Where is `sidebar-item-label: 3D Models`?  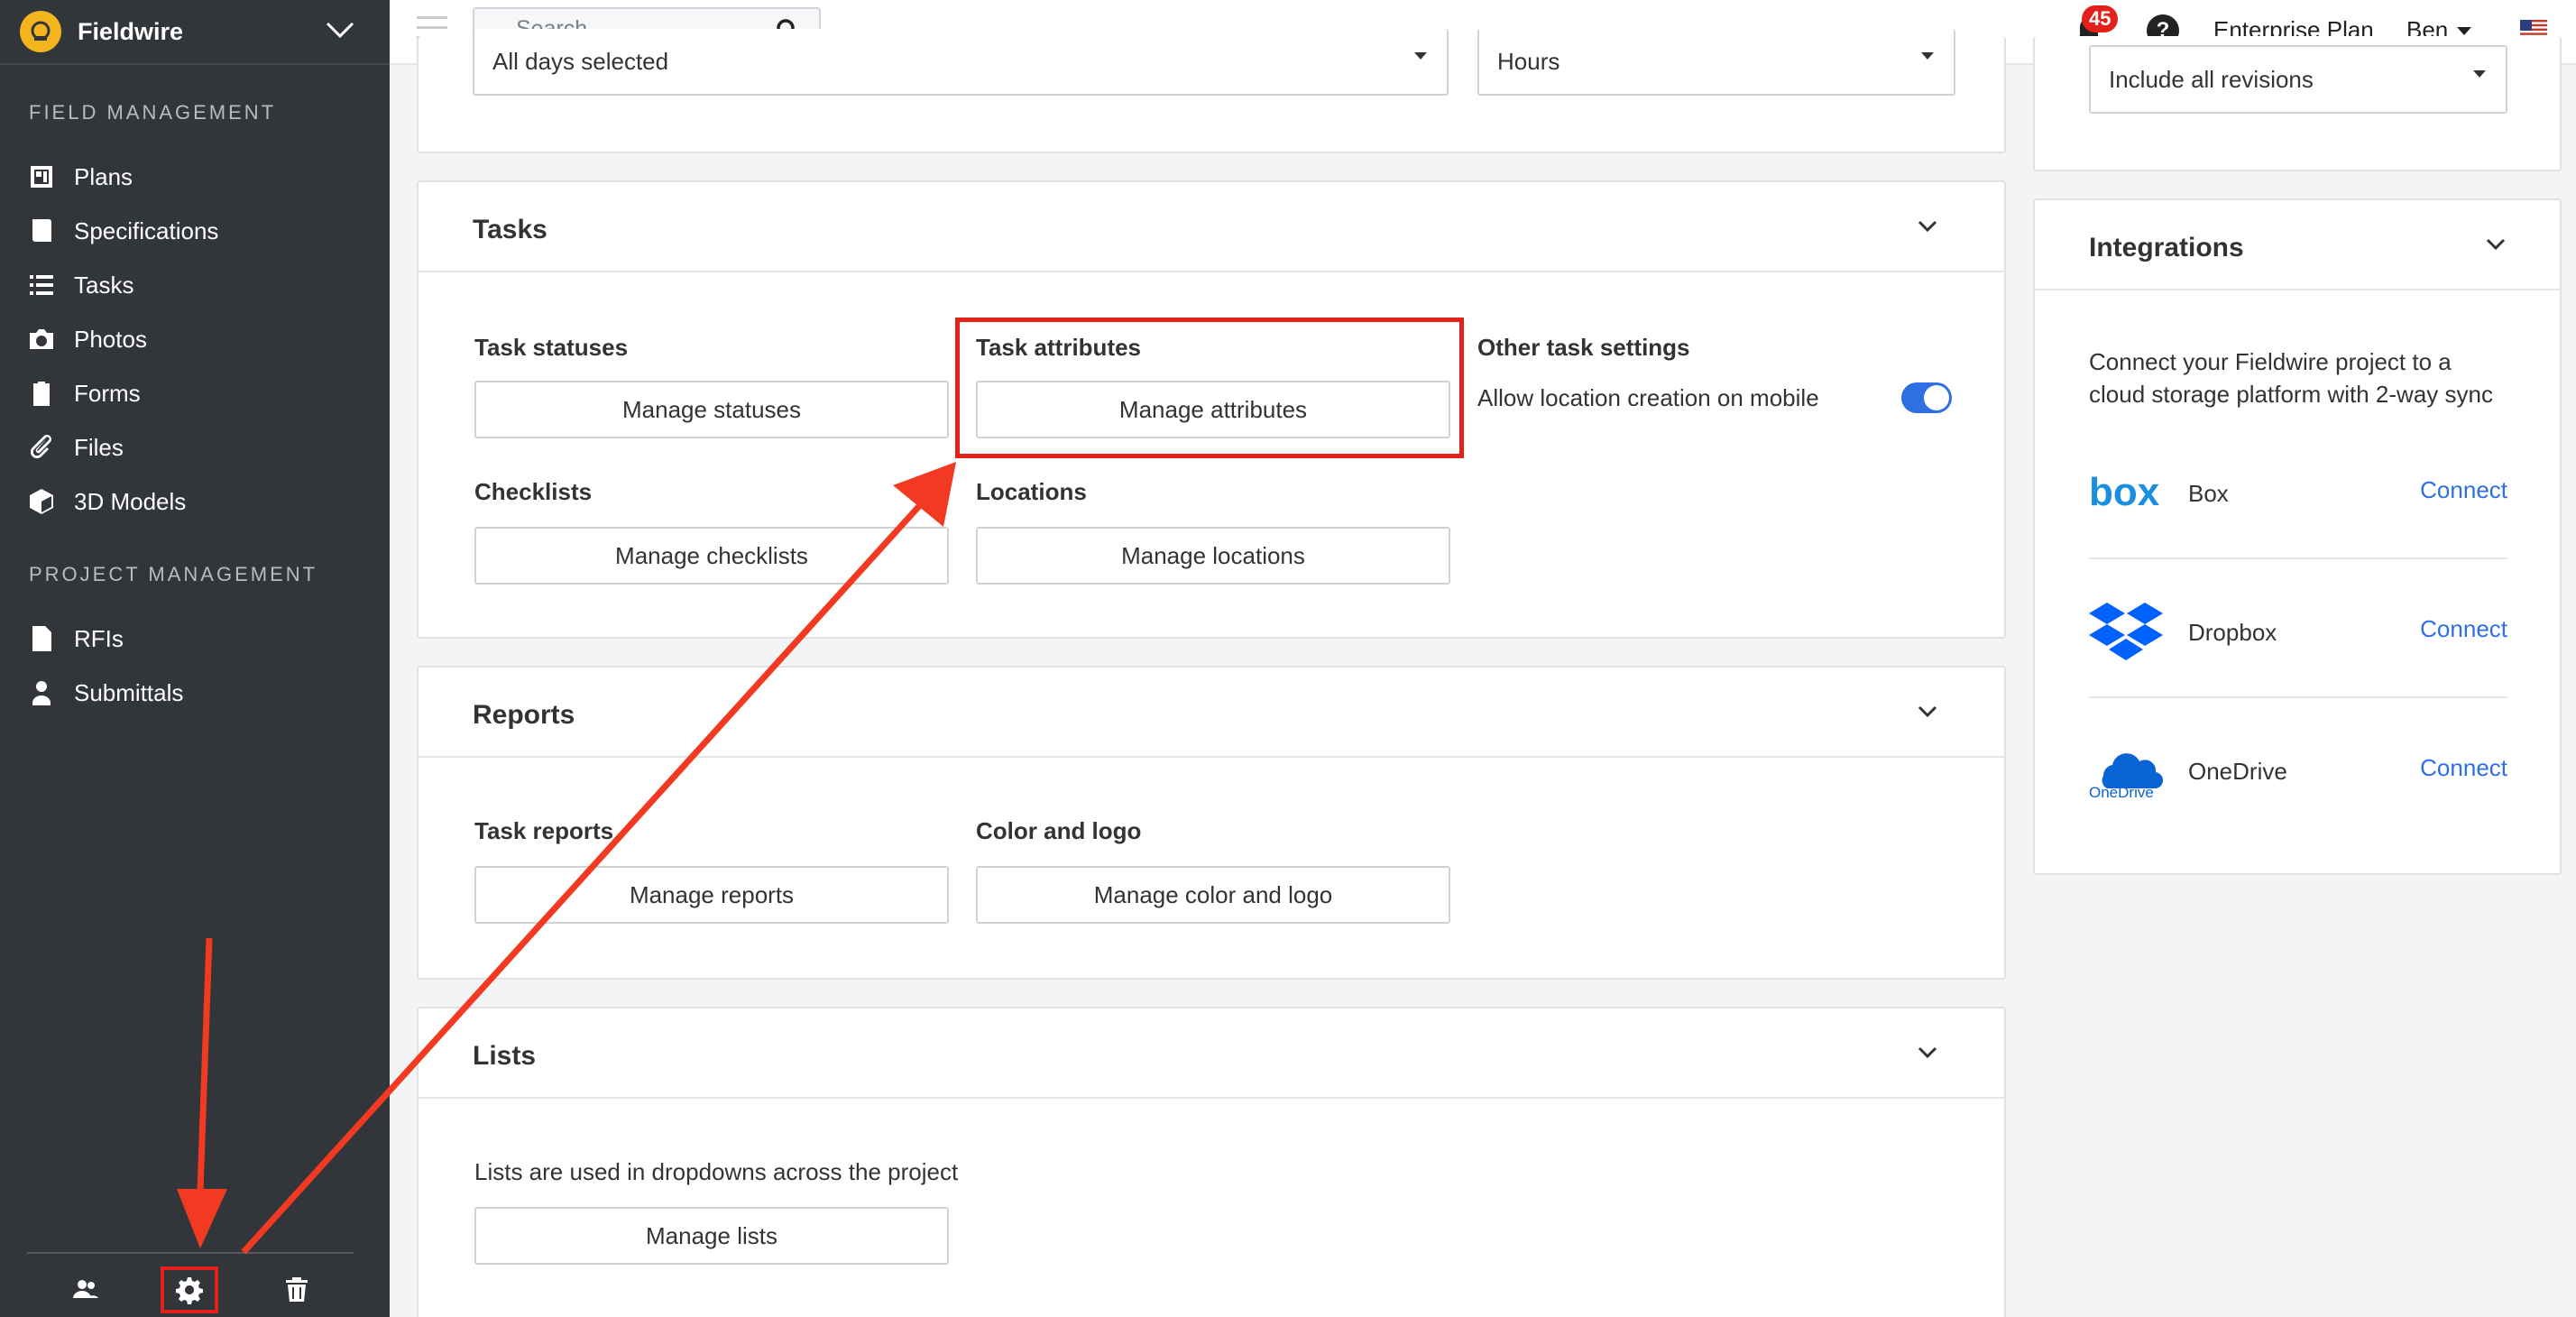 sidebar-item-label: 3D Models is located at coordinates (130, 501).